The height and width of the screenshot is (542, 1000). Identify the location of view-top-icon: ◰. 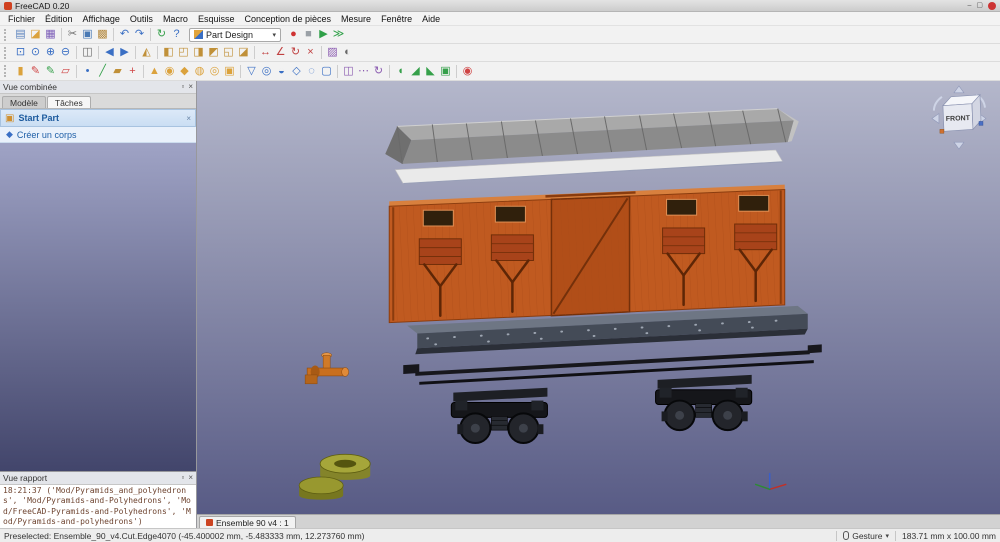
(183, 52).